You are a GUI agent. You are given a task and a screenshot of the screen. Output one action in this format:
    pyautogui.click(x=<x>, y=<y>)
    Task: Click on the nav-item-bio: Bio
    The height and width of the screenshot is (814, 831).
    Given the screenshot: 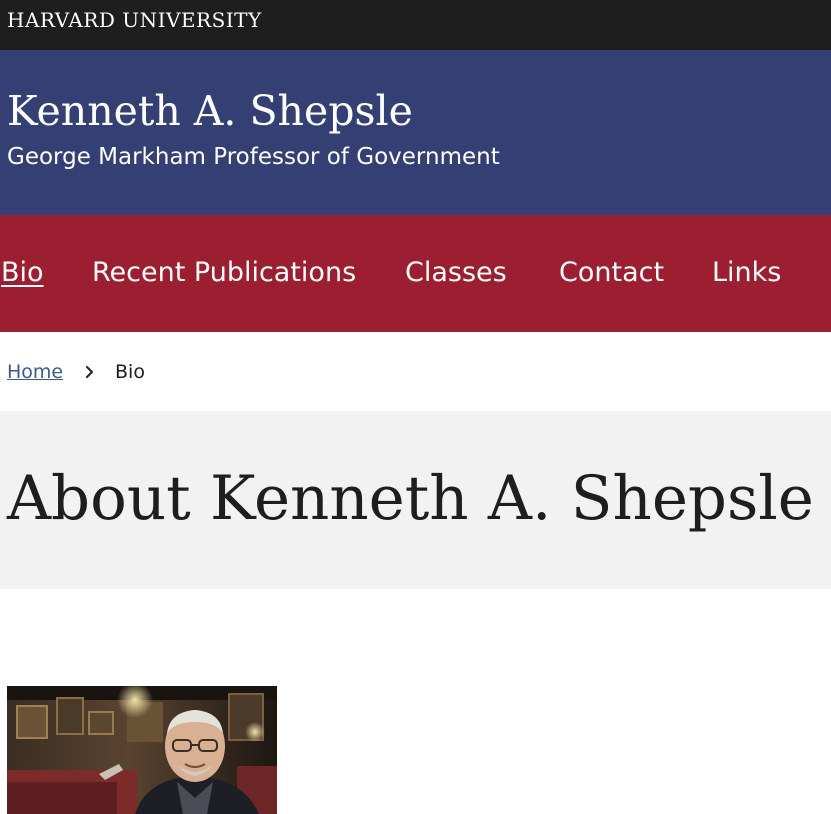 What is the action you would take?
    pyautogui.click(x=22, y=273)
    